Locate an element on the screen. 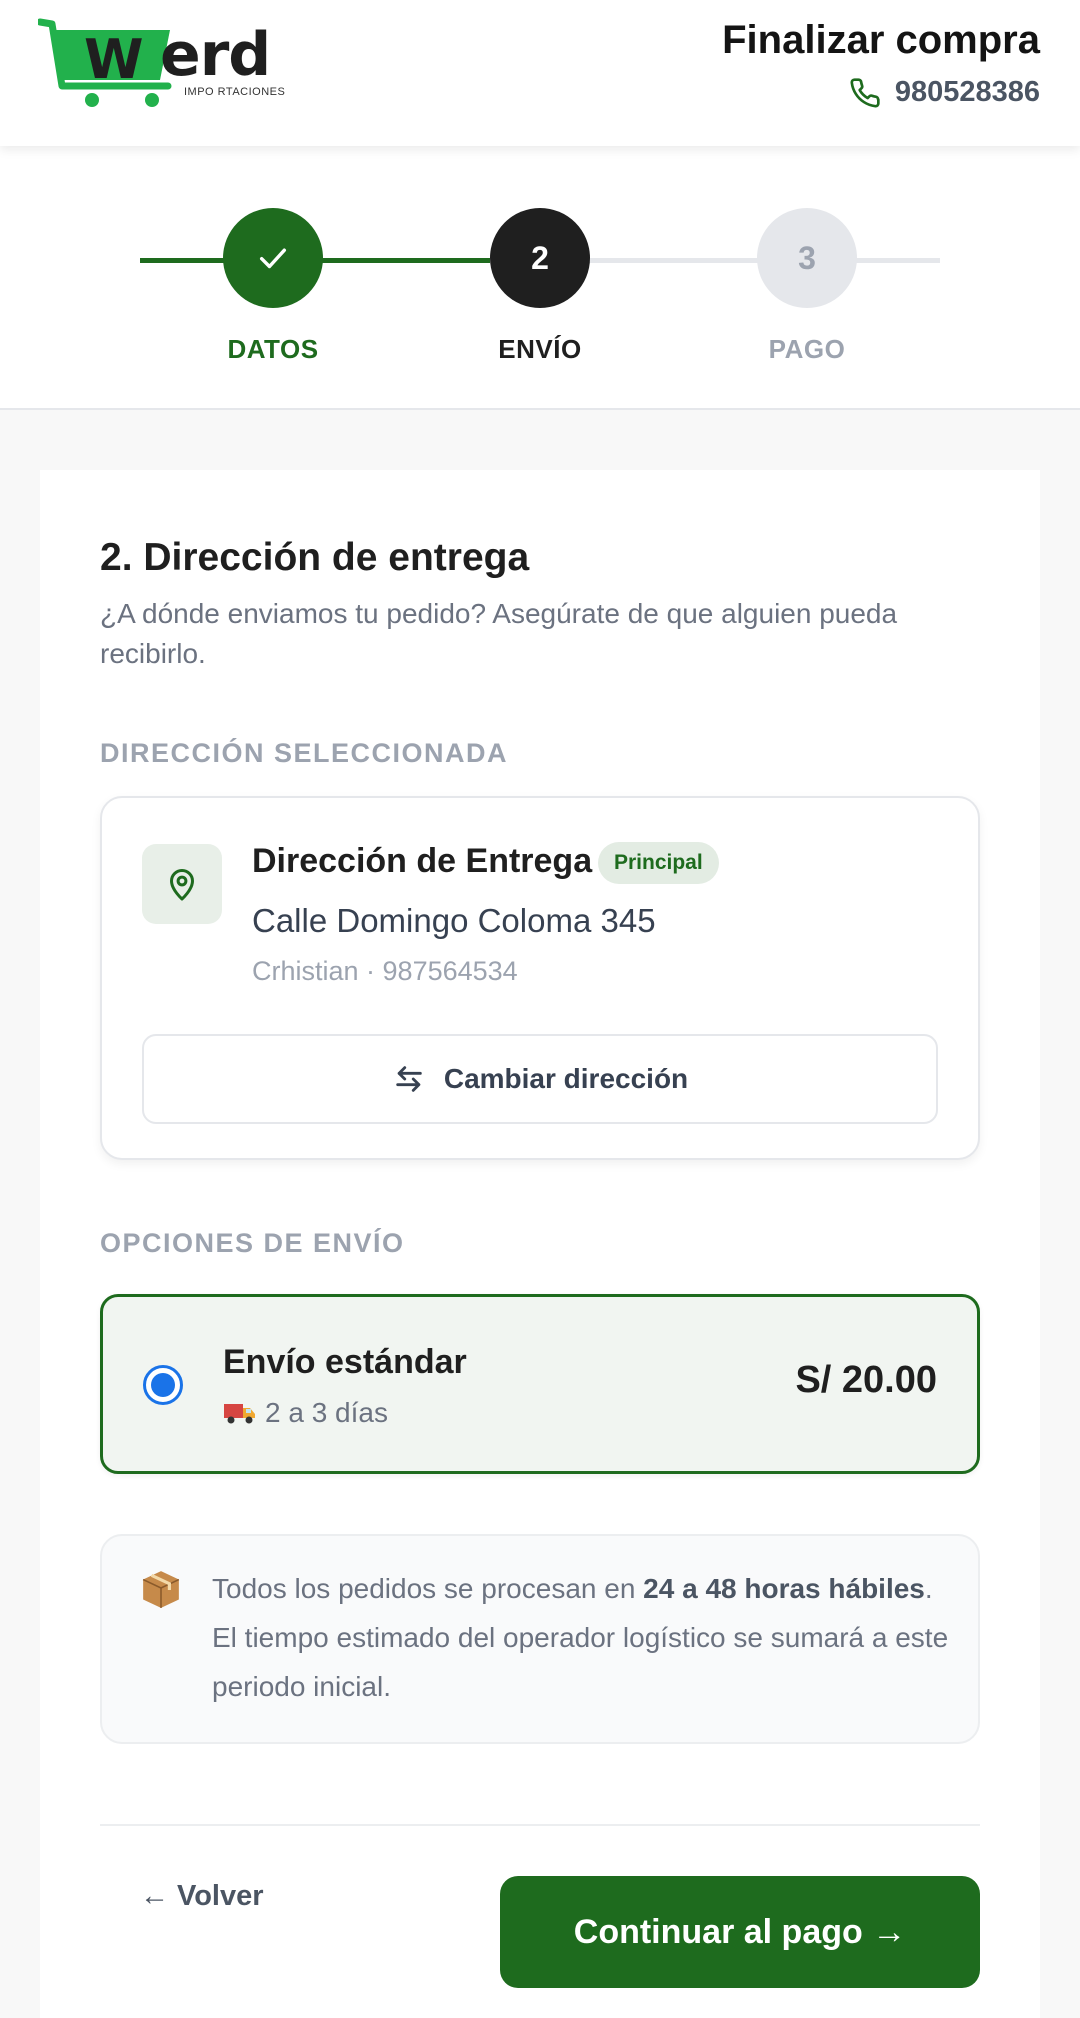  step-2-label: ENVÍO is located at coordinates (540, 349).